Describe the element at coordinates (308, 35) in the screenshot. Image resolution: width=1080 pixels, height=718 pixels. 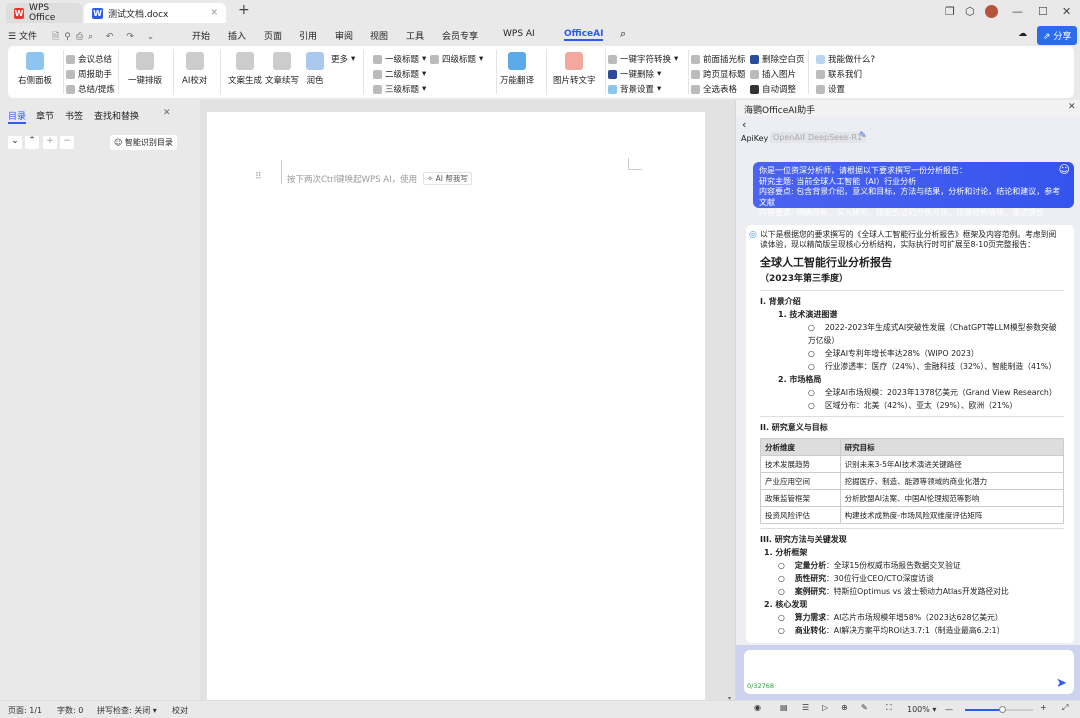
I see `menu-references: 引用` at that location.